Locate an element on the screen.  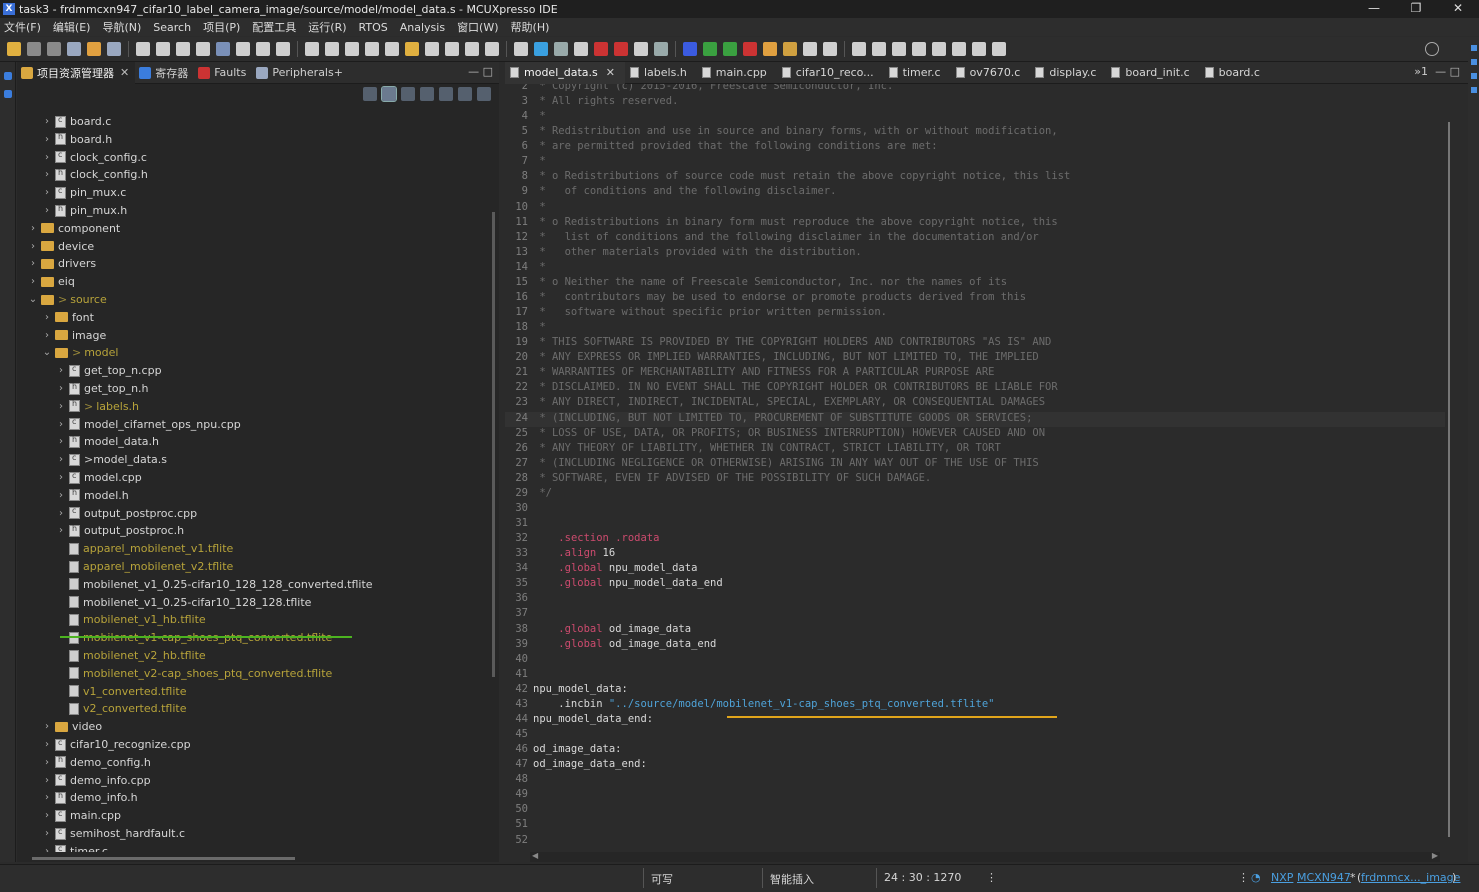
tree-item: › >model_data.s is located at coordinates (111, 459).